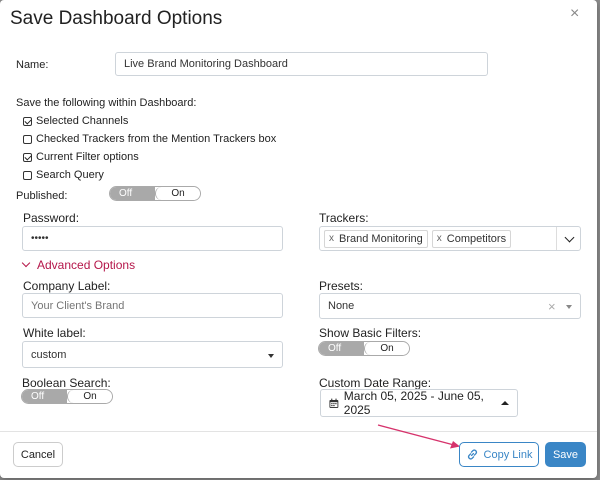 Image resolution: width=600 pixels, height=480 pixels. What do you see at coordinates (152, 354) in the screenshot?
I see `white-label-select: custom` at bounding box center [152, 354].